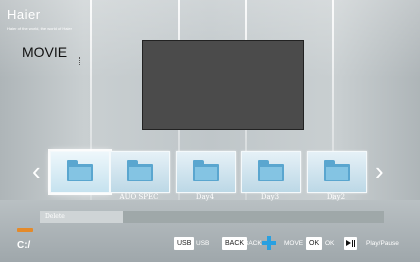 The height and width of the screenshot is (262, 420). I want to click on play-pause-hint-label: Play/Pause, so click(382, 243).